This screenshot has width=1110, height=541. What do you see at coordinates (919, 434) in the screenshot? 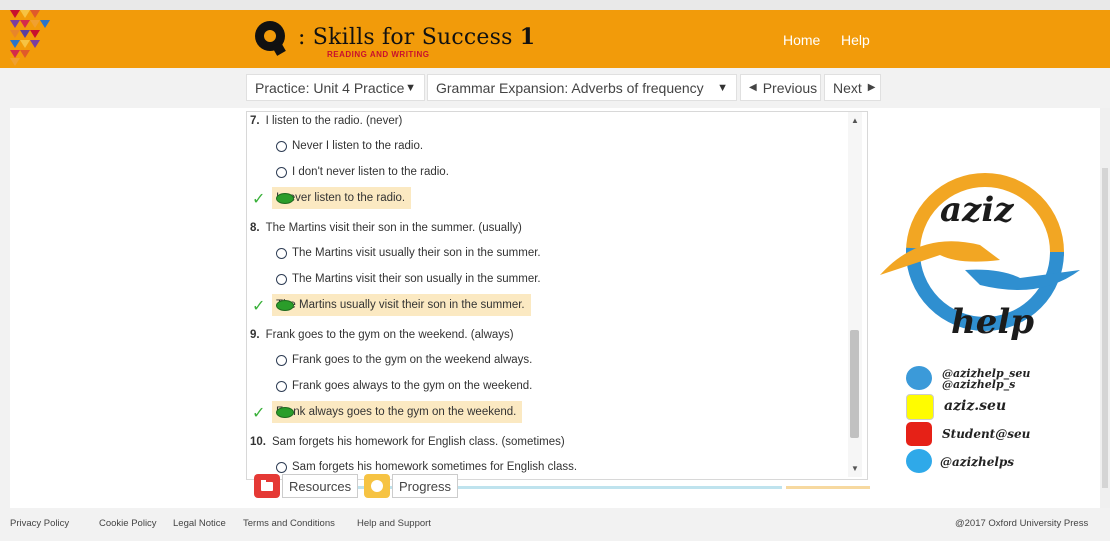
I see `youtube-icon` at bounding box center [919, 434].